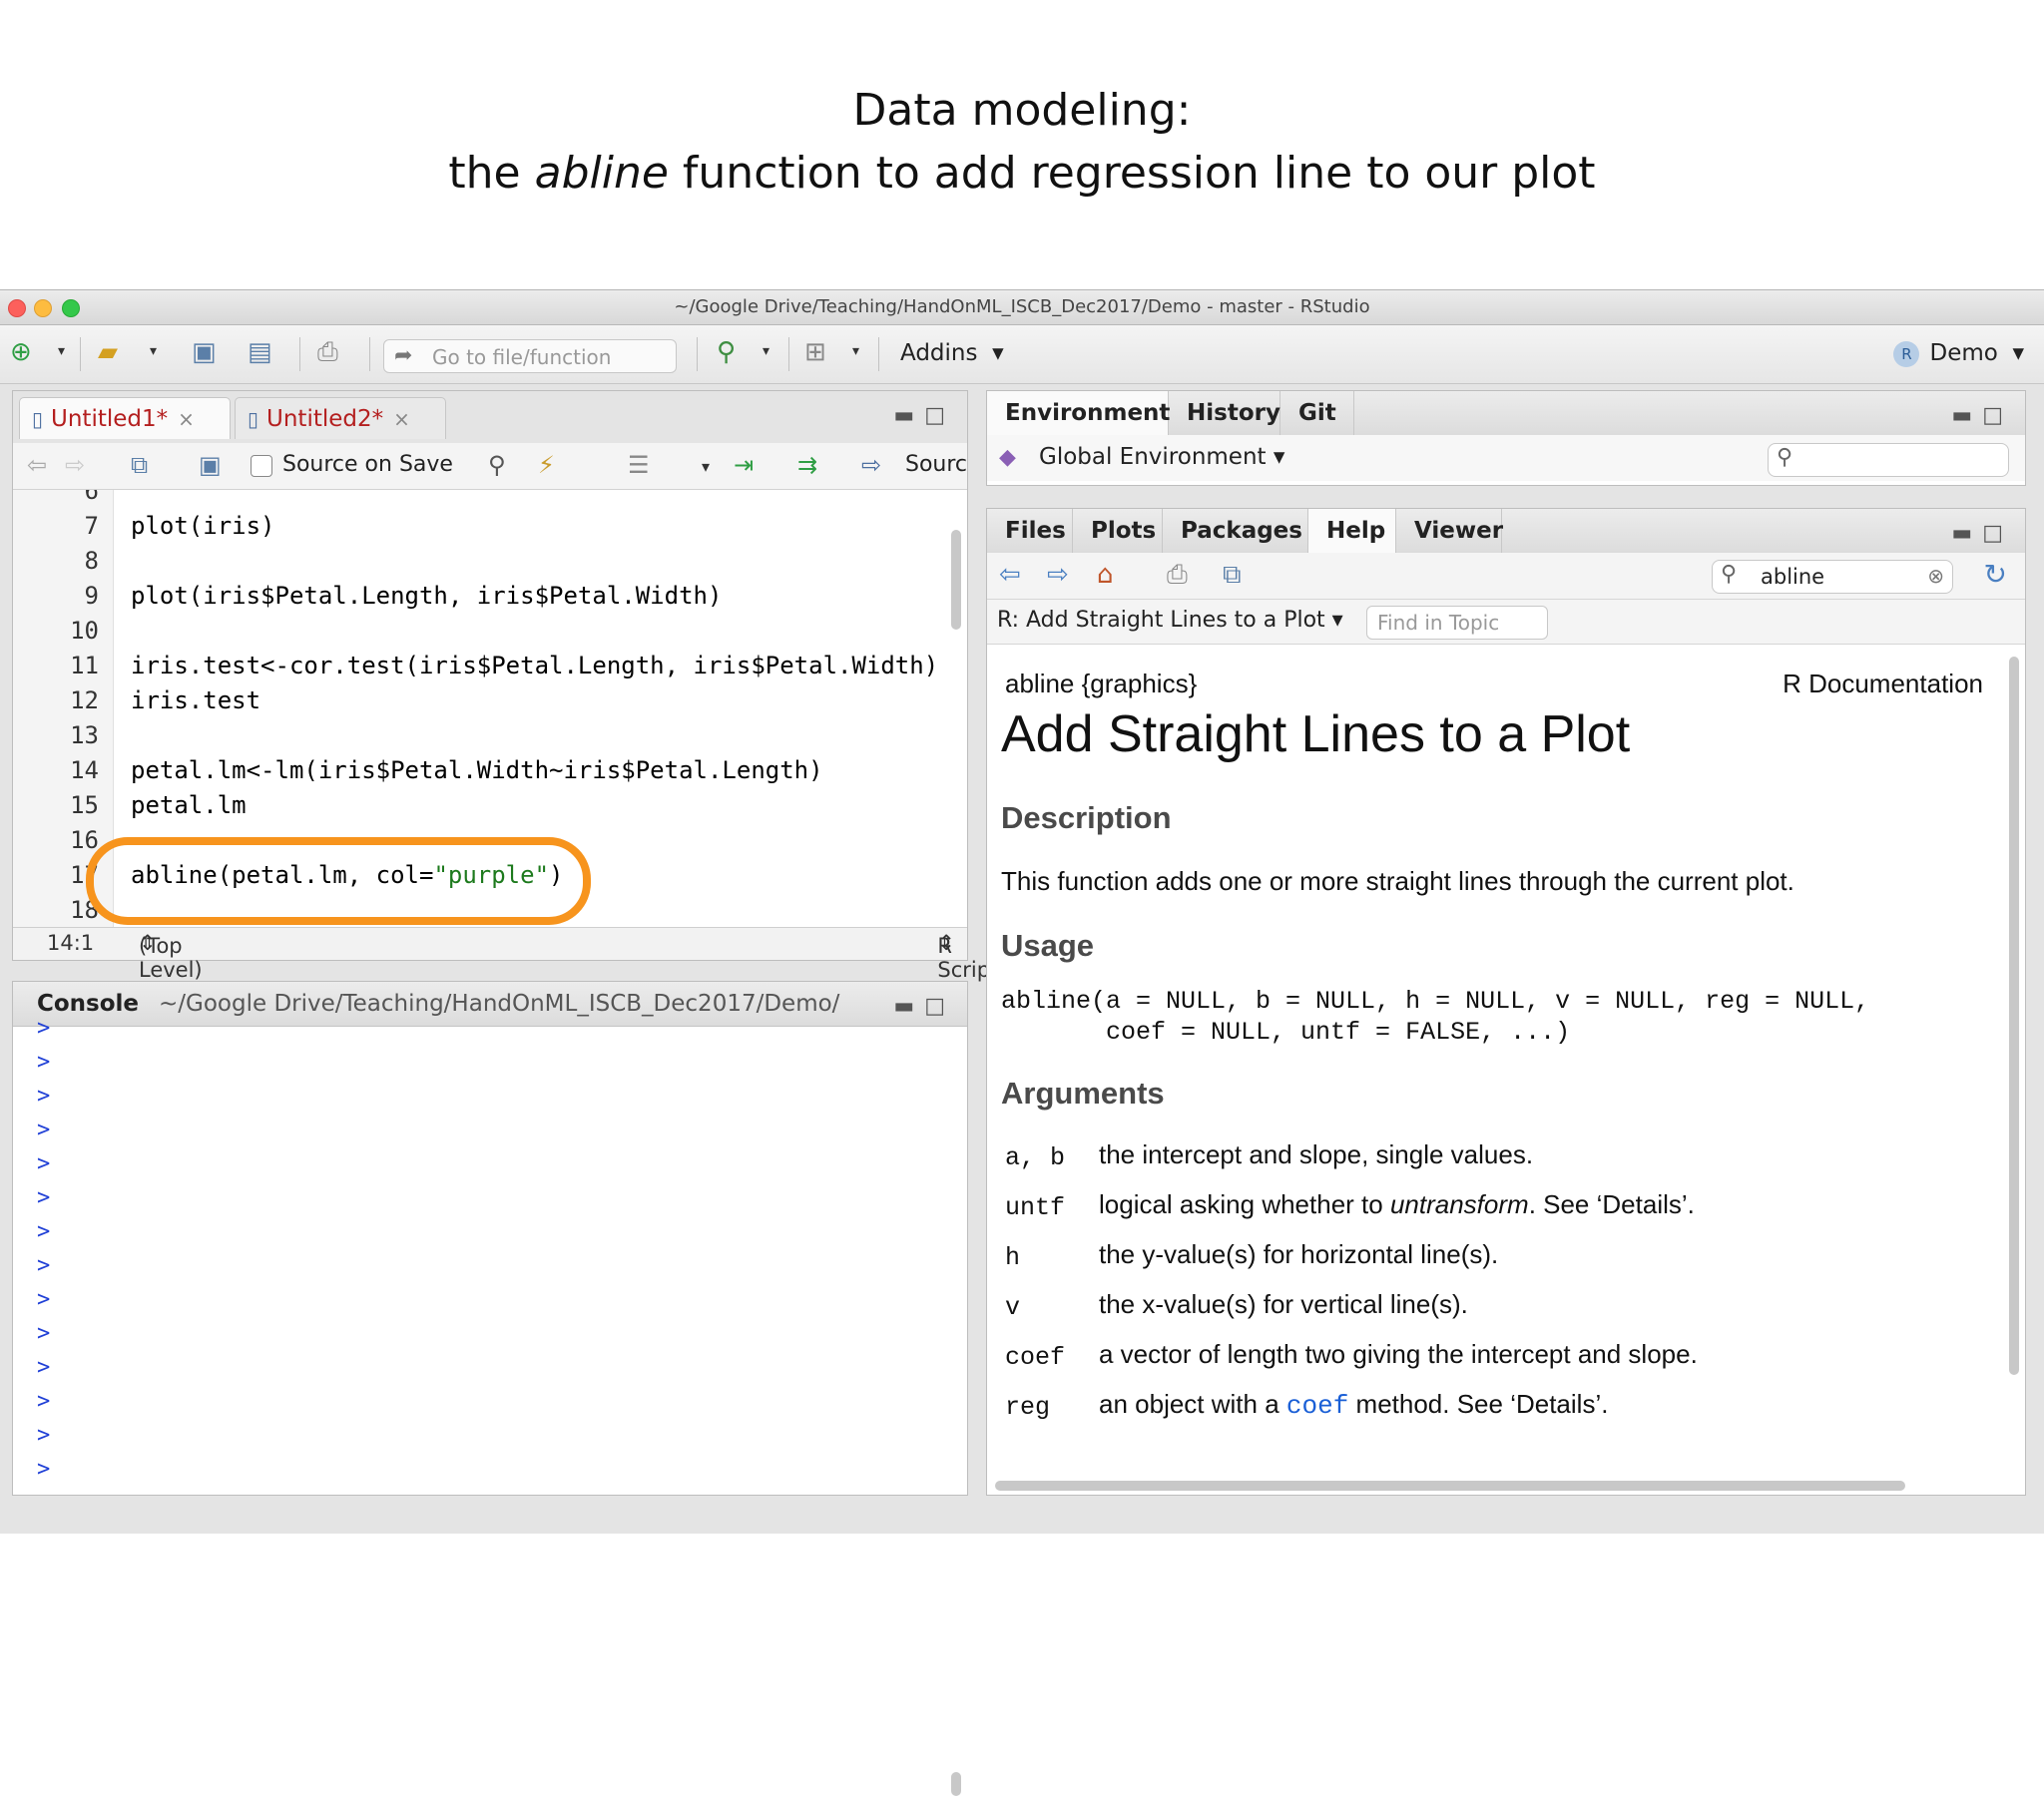 This screenshot has width=2044, height=1796. I want to click on global-environment-dropdown: Global Environment ▾, so click(1161, 457).